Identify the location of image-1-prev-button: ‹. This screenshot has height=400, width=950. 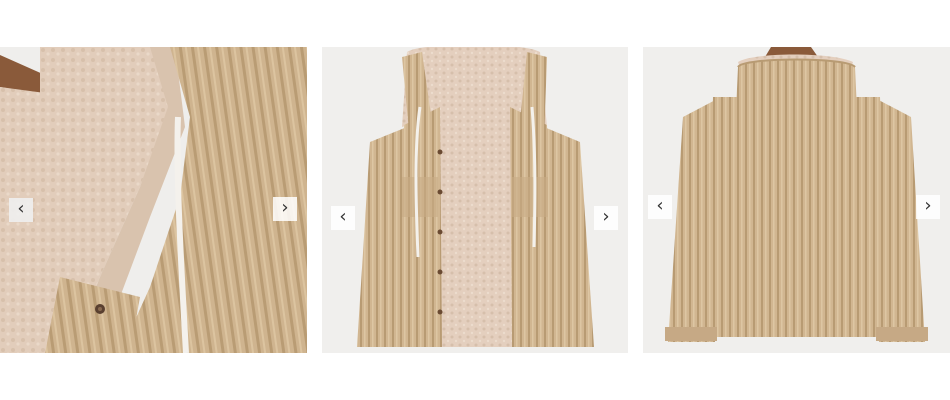
(21, 210).